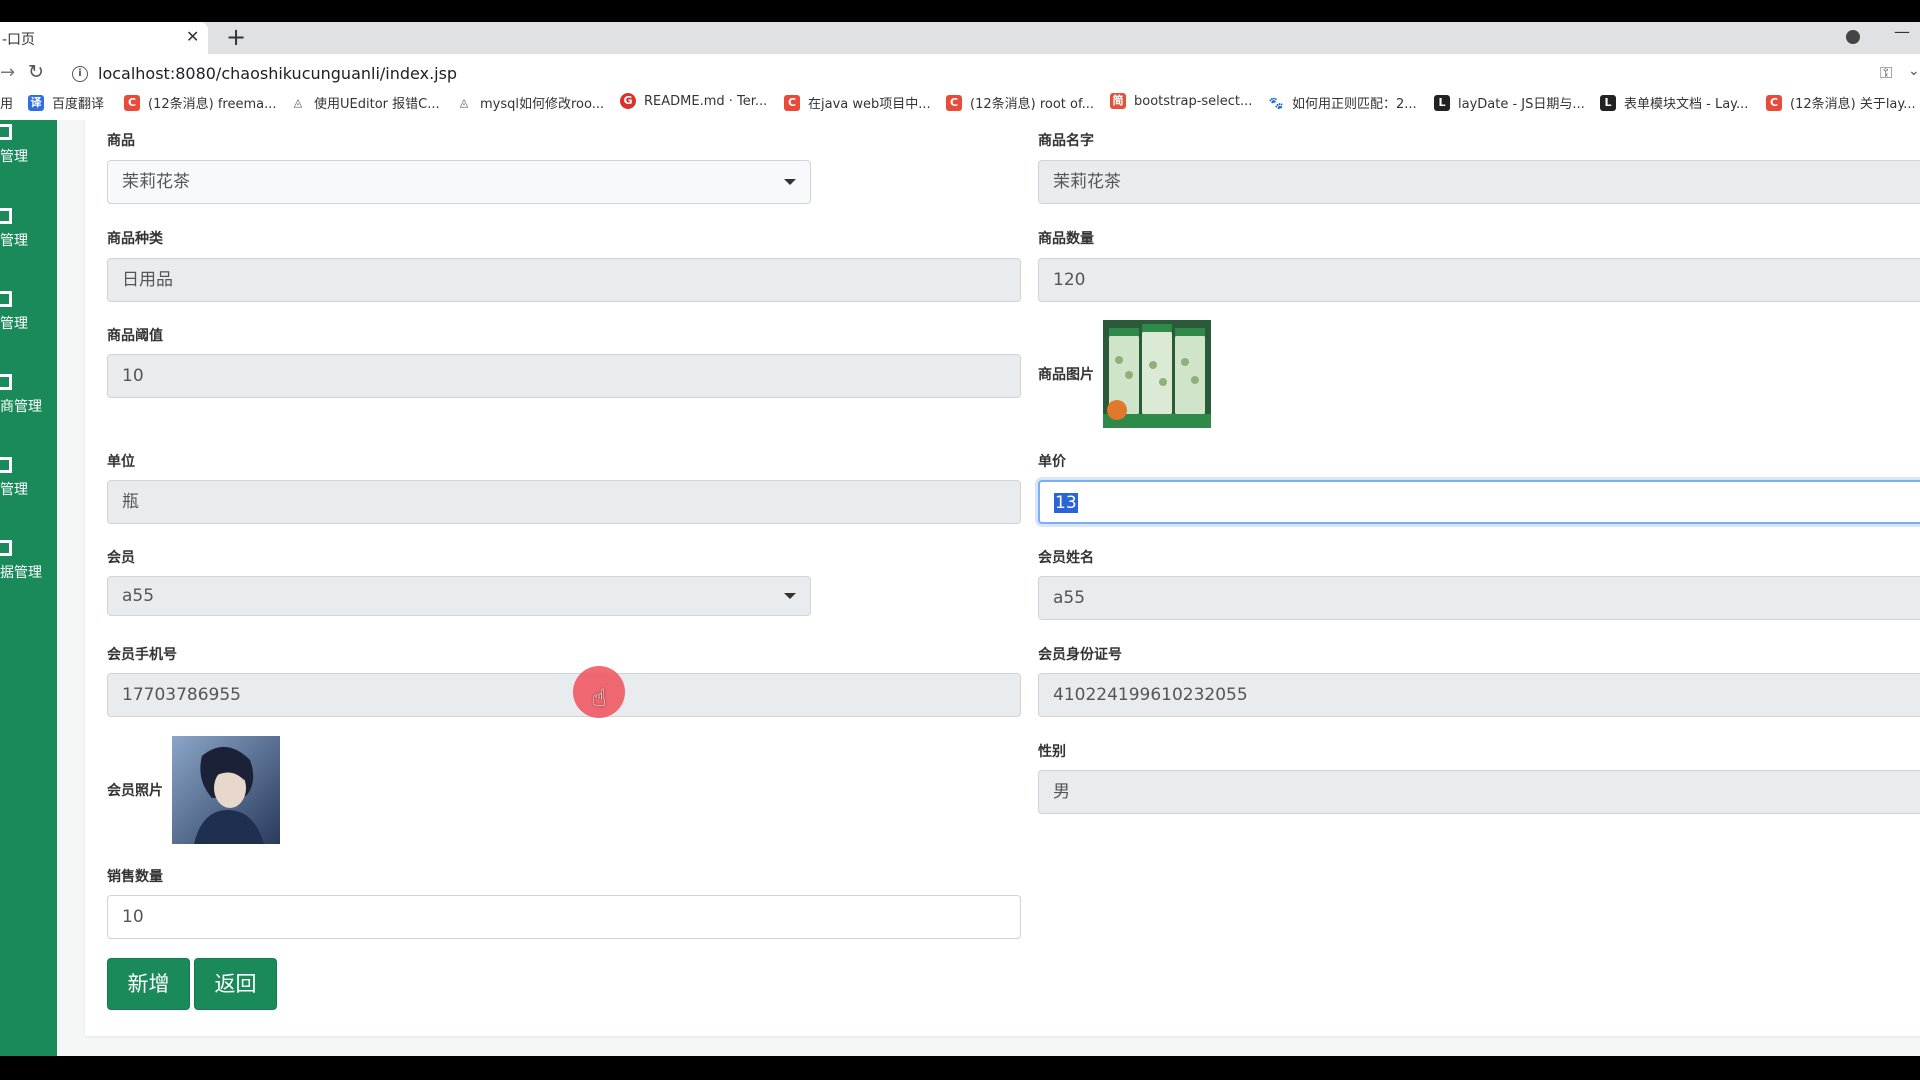 The image size is (1920, 1080). Describe the element at coordinates (130, 502) in the screenshot. I see `unit-value: 瓶` at that location.